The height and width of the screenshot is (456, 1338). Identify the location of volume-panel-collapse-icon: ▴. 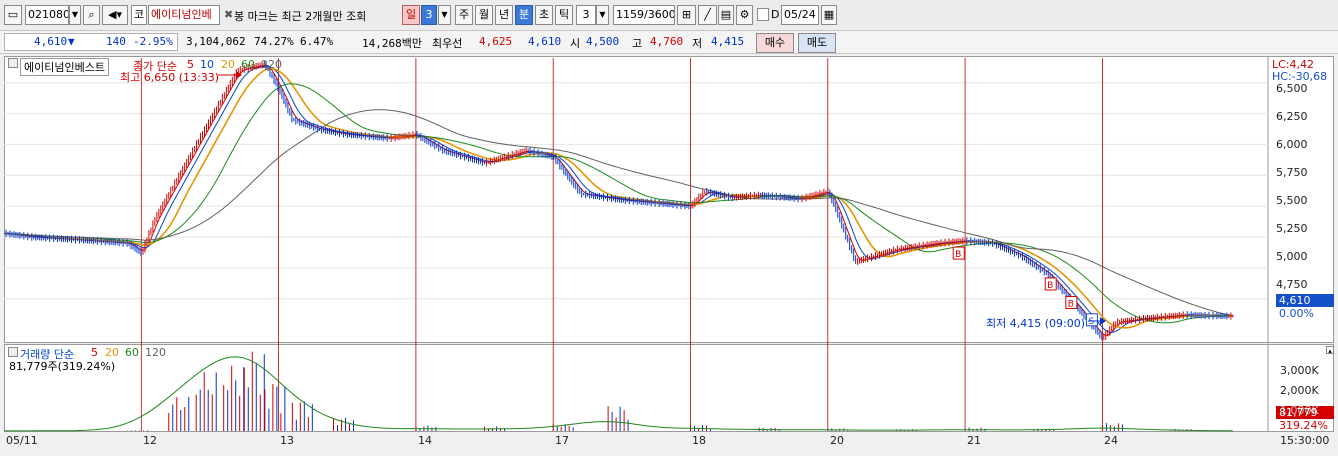
(1330, 350).